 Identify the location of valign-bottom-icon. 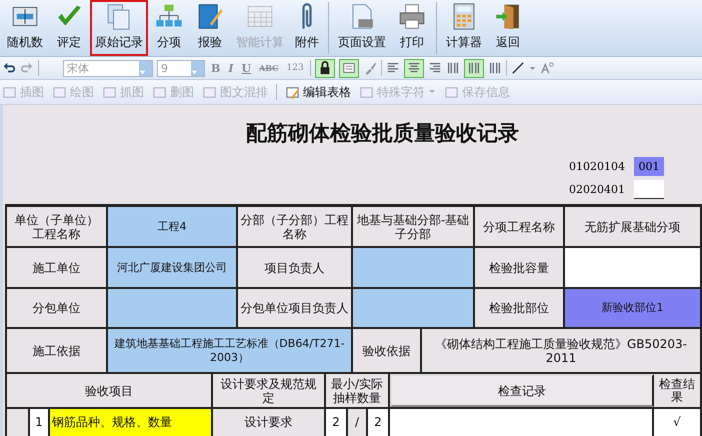
(495, 68).